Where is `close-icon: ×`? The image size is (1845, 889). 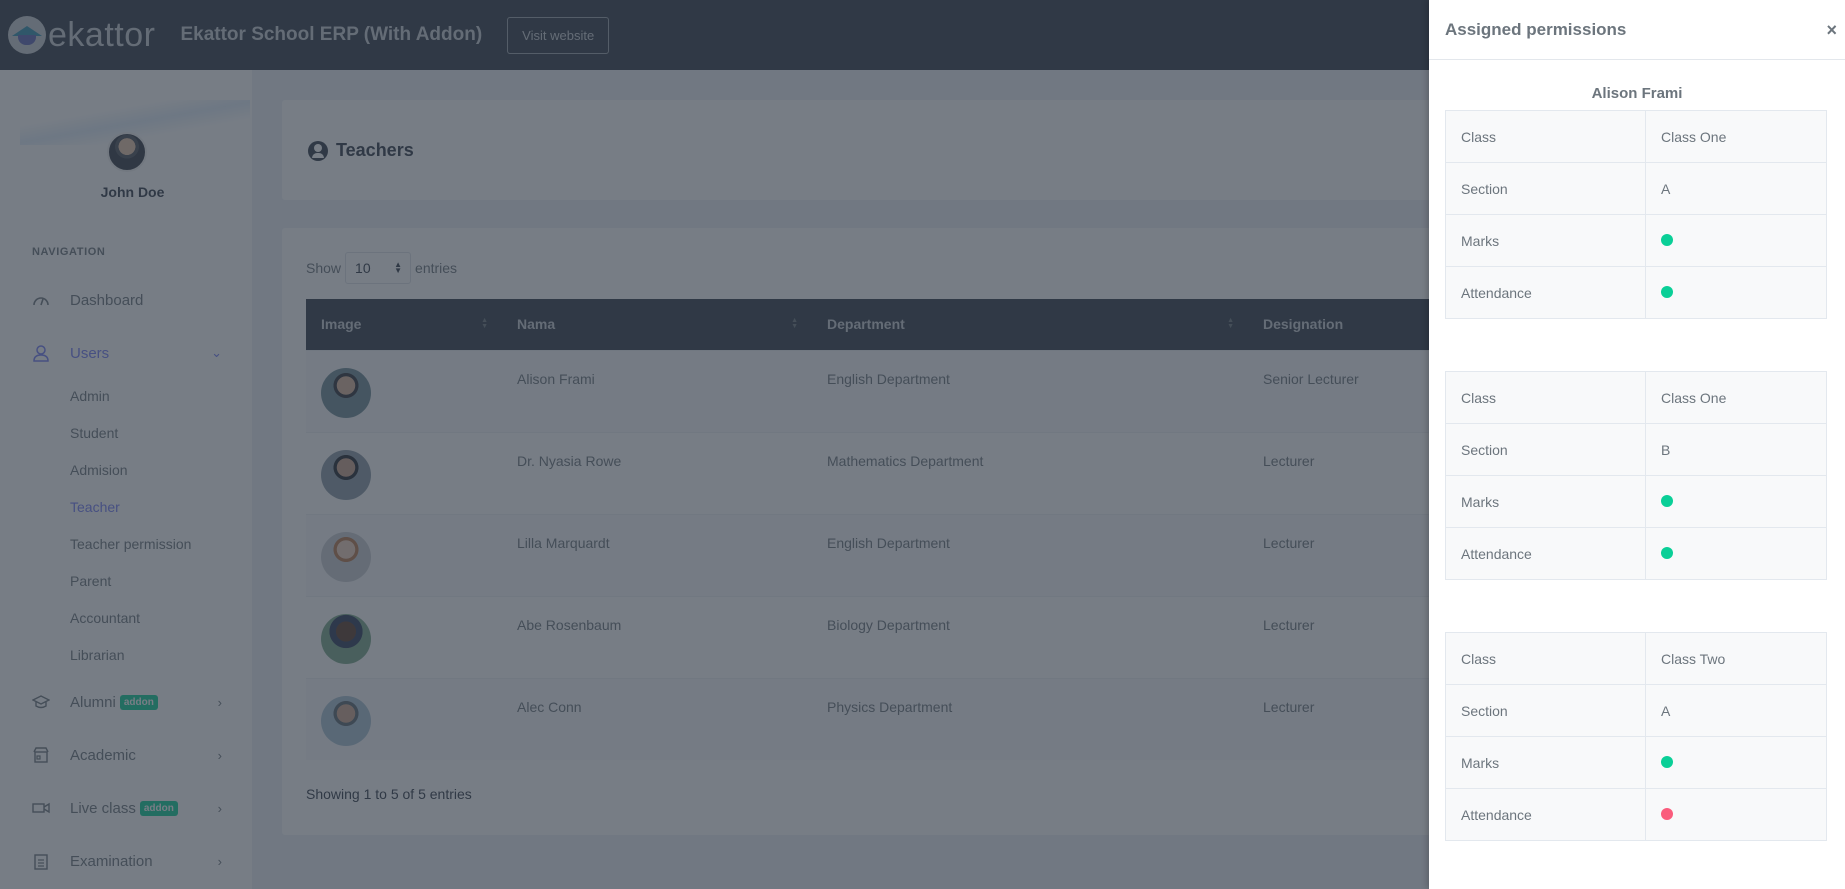
close-icon: × is located at coordinates (1831, 30).